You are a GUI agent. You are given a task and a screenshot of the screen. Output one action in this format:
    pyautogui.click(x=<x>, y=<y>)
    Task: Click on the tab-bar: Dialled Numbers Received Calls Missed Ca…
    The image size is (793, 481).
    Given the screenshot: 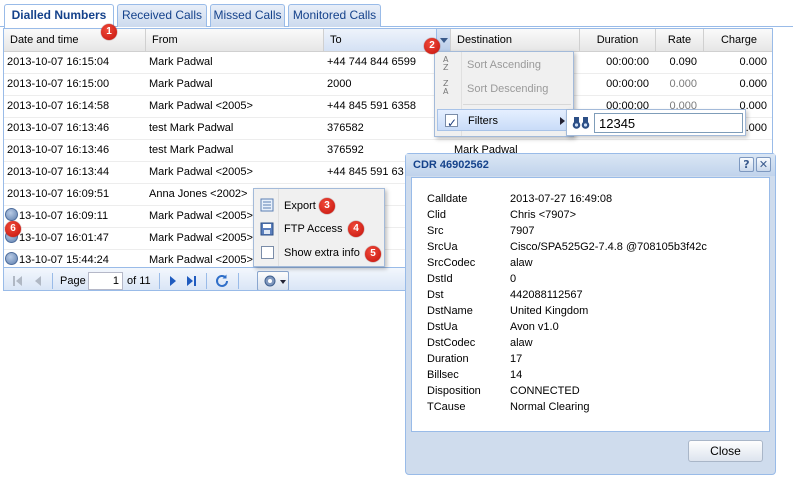 What is the action you would take?
    pyautogui.click(x=396, y=14)
    